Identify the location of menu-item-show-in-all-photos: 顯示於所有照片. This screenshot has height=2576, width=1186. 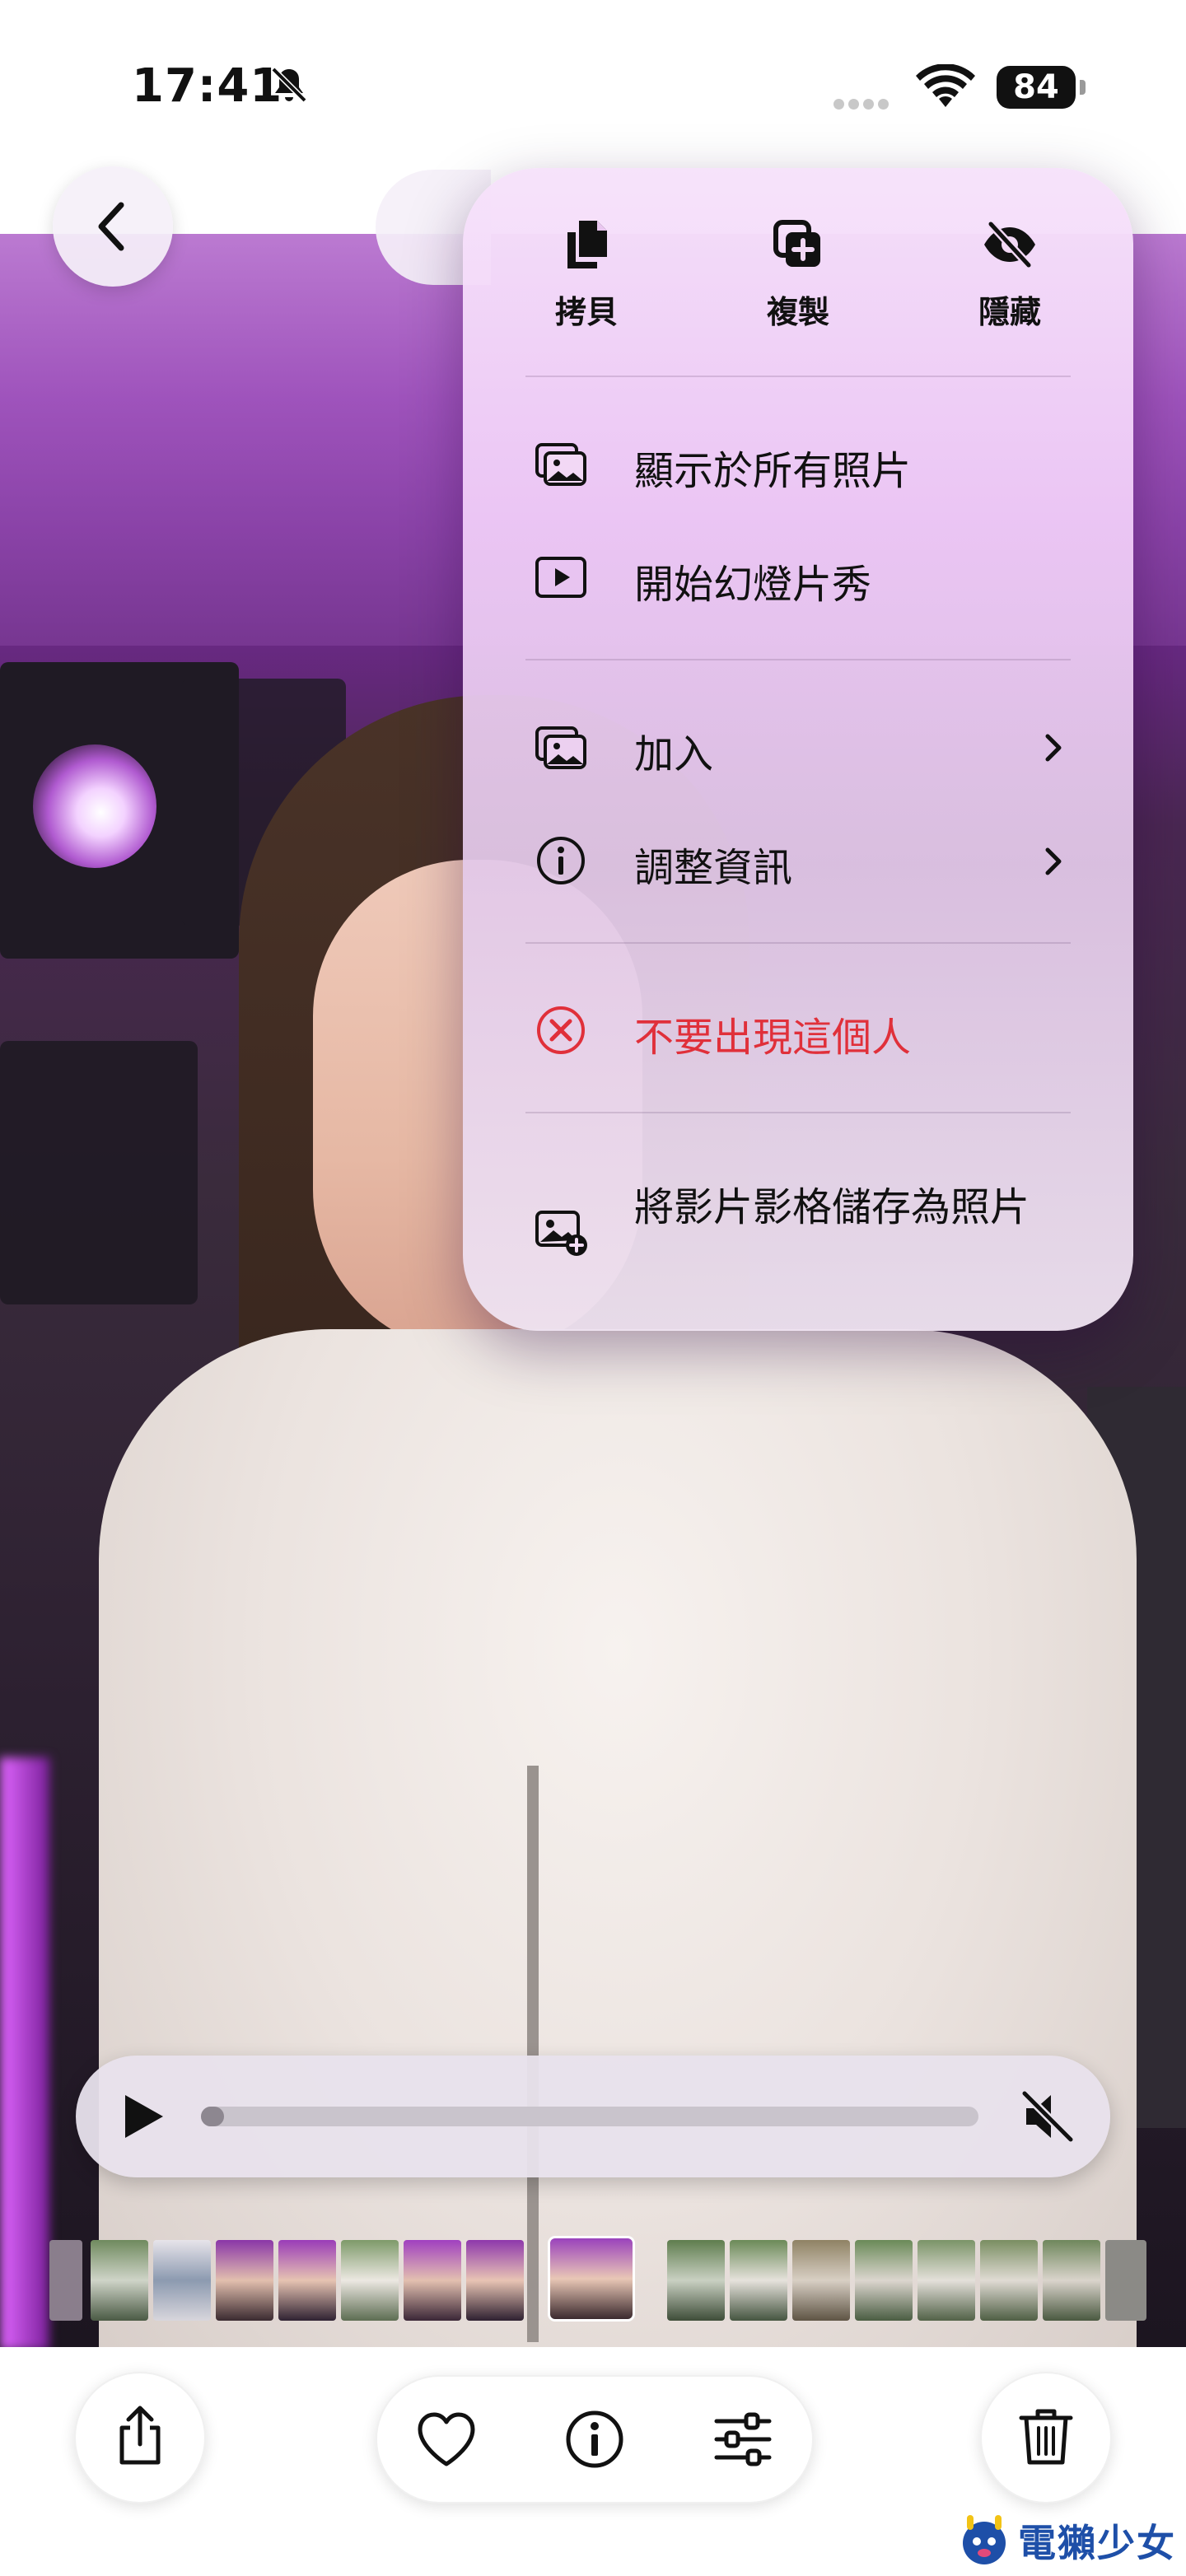
(798, 463).